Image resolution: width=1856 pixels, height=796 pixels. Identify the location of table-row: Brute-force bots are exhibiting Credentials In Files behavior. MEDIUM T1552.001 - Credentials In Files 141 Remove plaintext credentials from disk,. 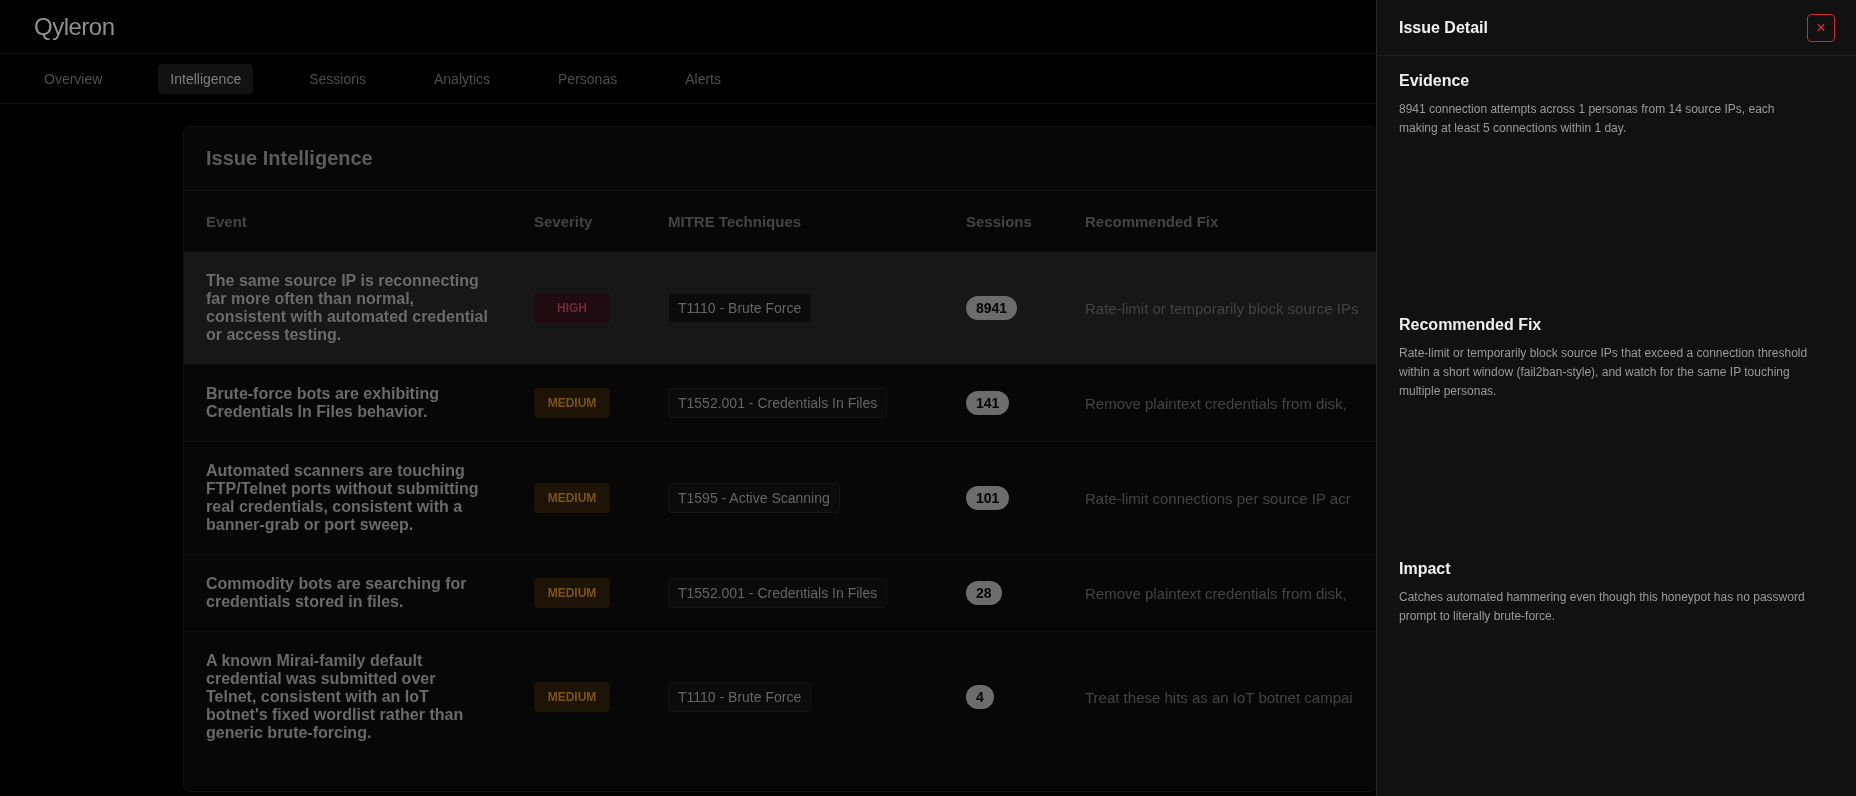
(780, 402).